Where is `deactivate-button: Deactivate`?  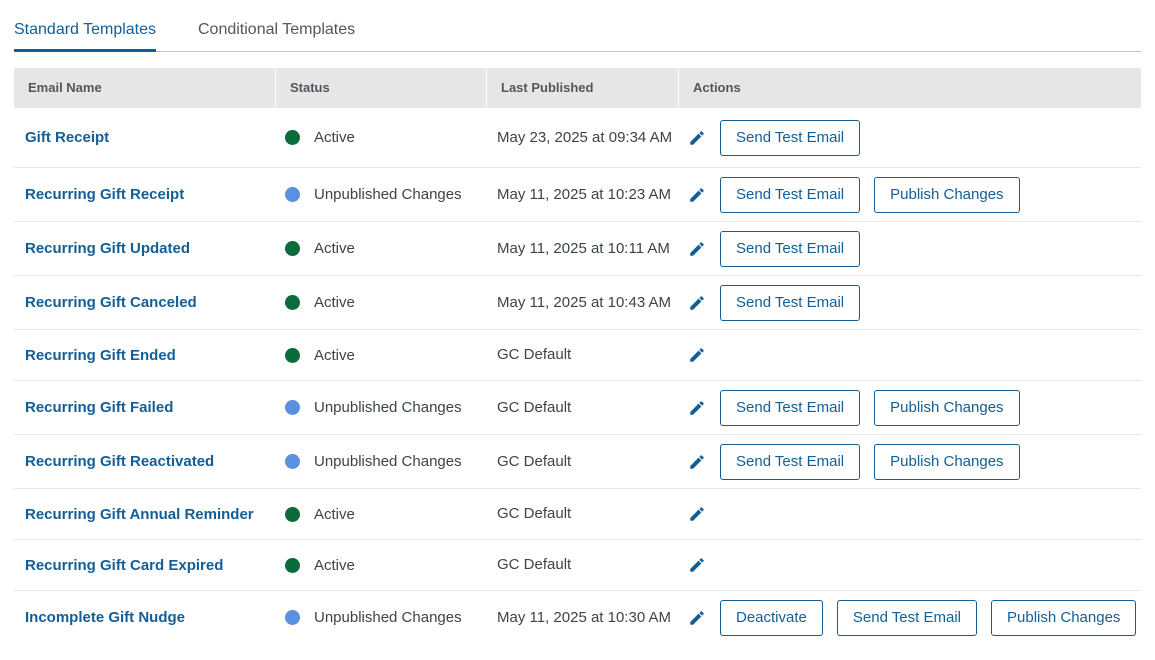
deactivate-button: Deactivate is located at coordinates (771, 617).